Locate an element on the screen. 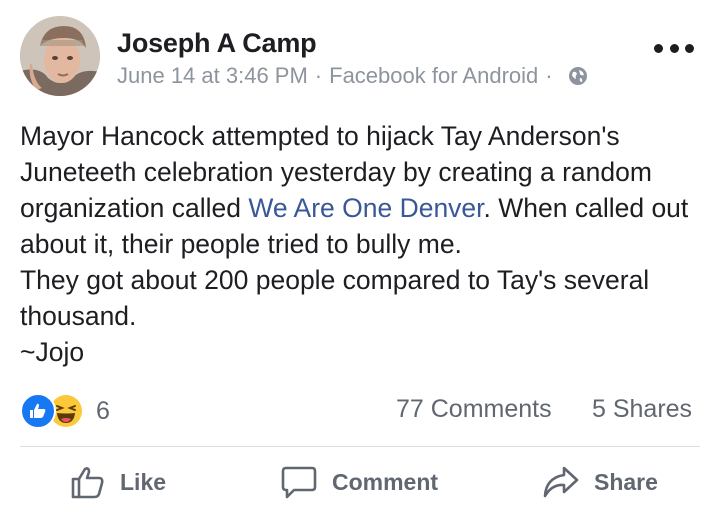 This screenshot has height=516, width=720. profile-photo is located at coordinates (60, 56).